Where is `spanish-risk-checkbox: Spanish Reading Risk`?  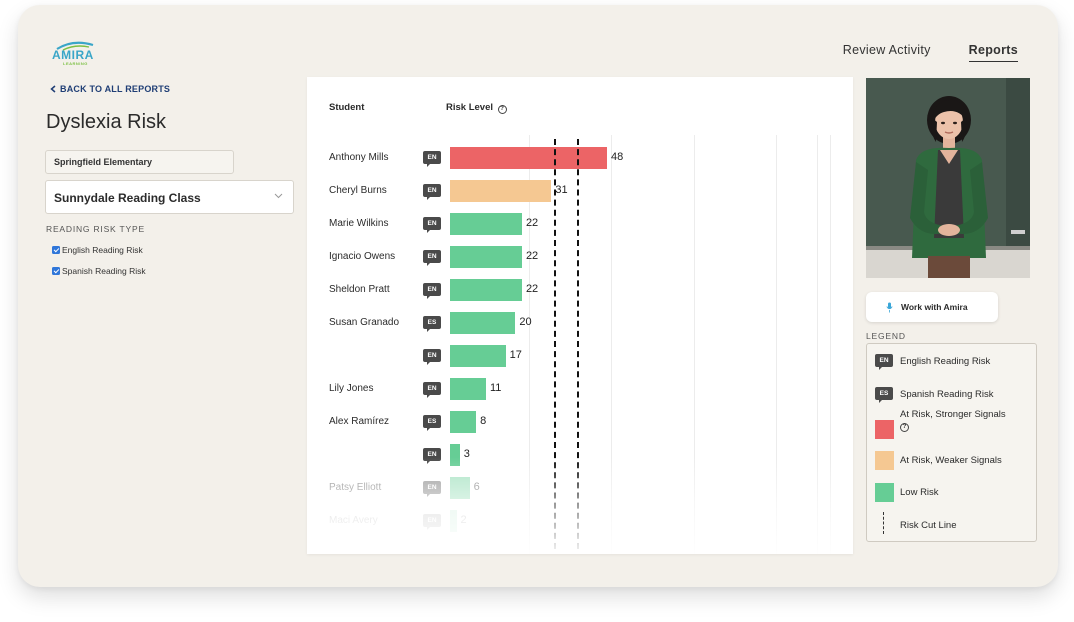
spanish-risk-checkbox: Spanish Reading Risk is located at coordinates (99, 271).